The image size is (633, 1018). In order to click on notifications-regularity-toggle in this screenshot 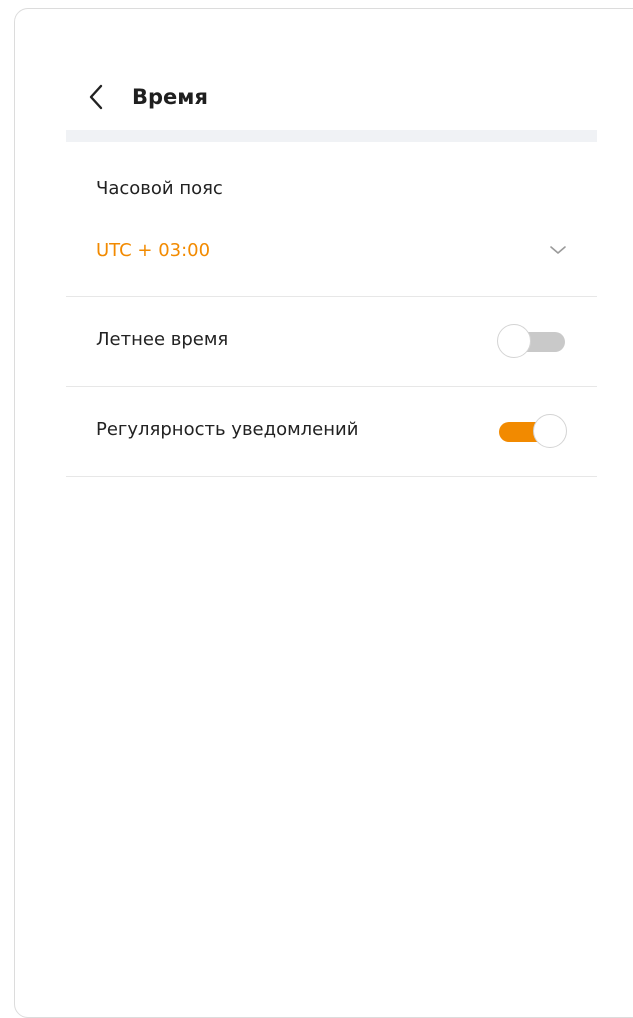, I will do `click(532, 432)`.